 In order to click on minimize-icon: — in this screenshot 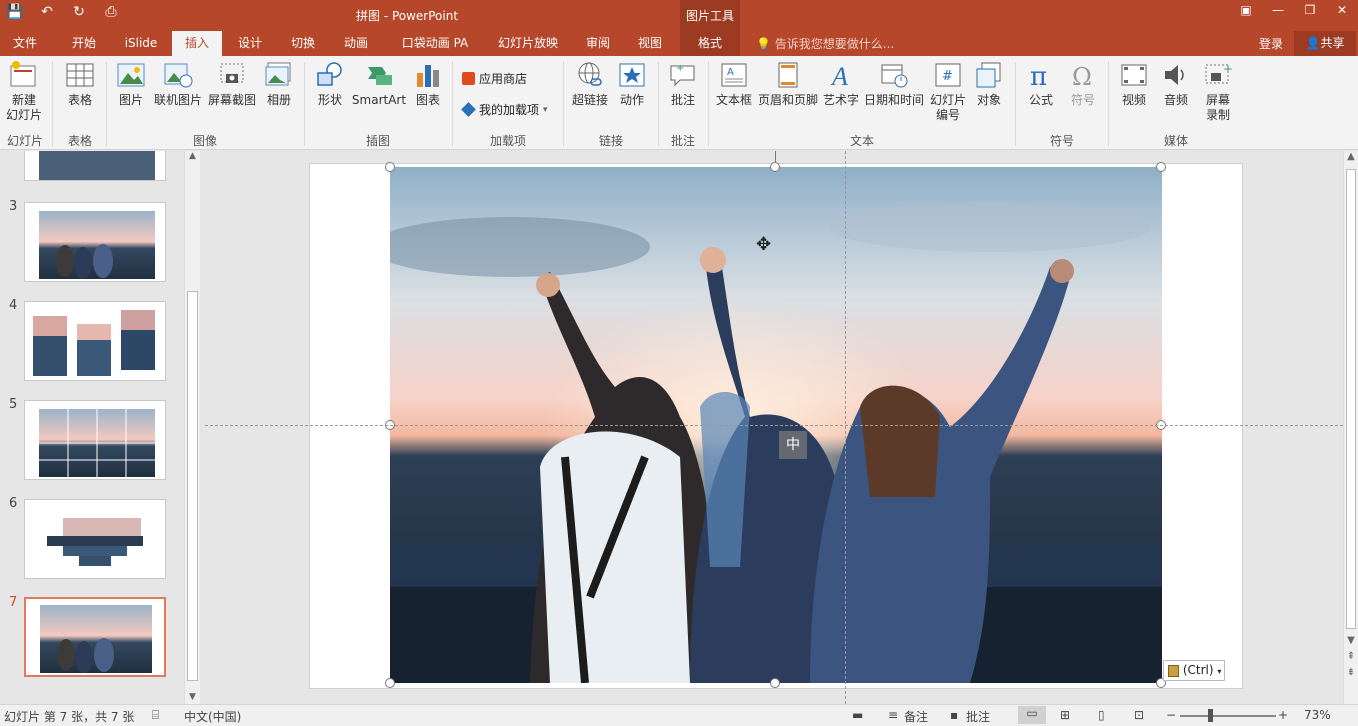, I will do `click(1278, 11)`.